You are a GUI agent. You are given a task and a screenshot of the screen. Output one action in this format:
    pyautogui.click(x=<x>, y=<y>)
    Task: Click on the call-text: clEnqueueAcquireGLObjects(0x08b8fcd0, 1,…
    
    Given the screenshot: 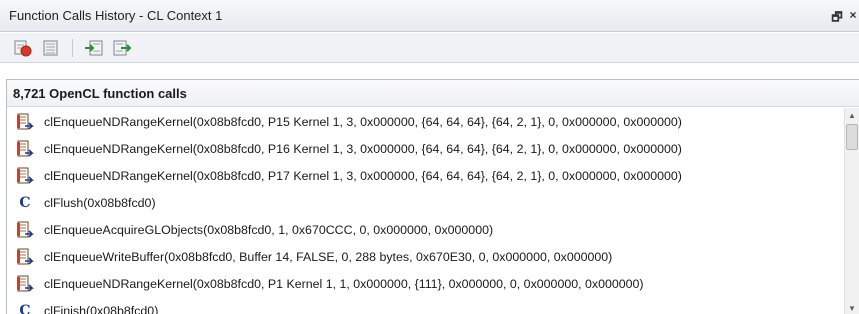 What is the action you would take?
    pyautogui.click(x=269, y=229)
    